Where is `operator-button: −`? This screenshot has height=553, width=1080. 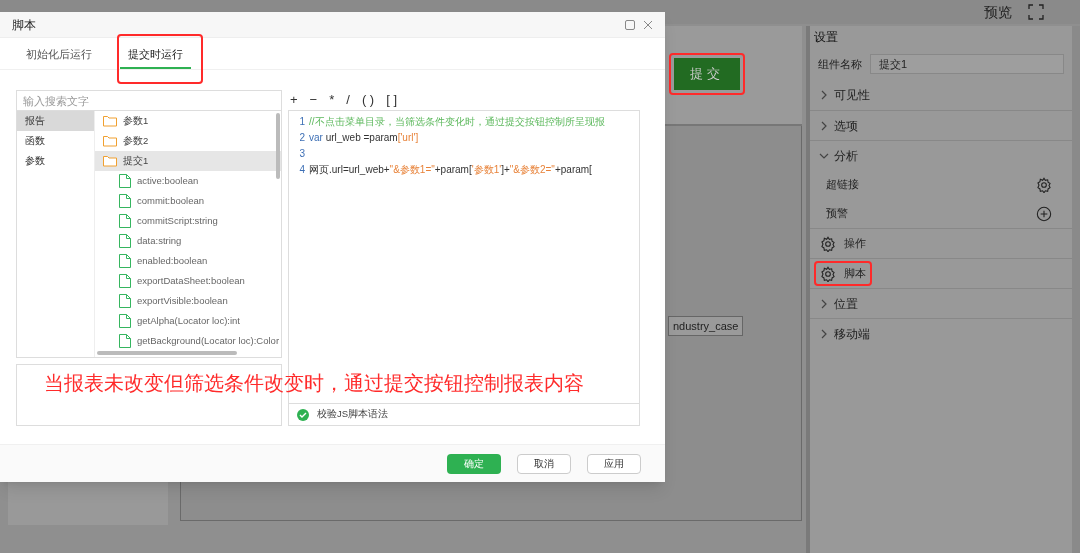 operator-button: − is located at coordinates (313, 100).